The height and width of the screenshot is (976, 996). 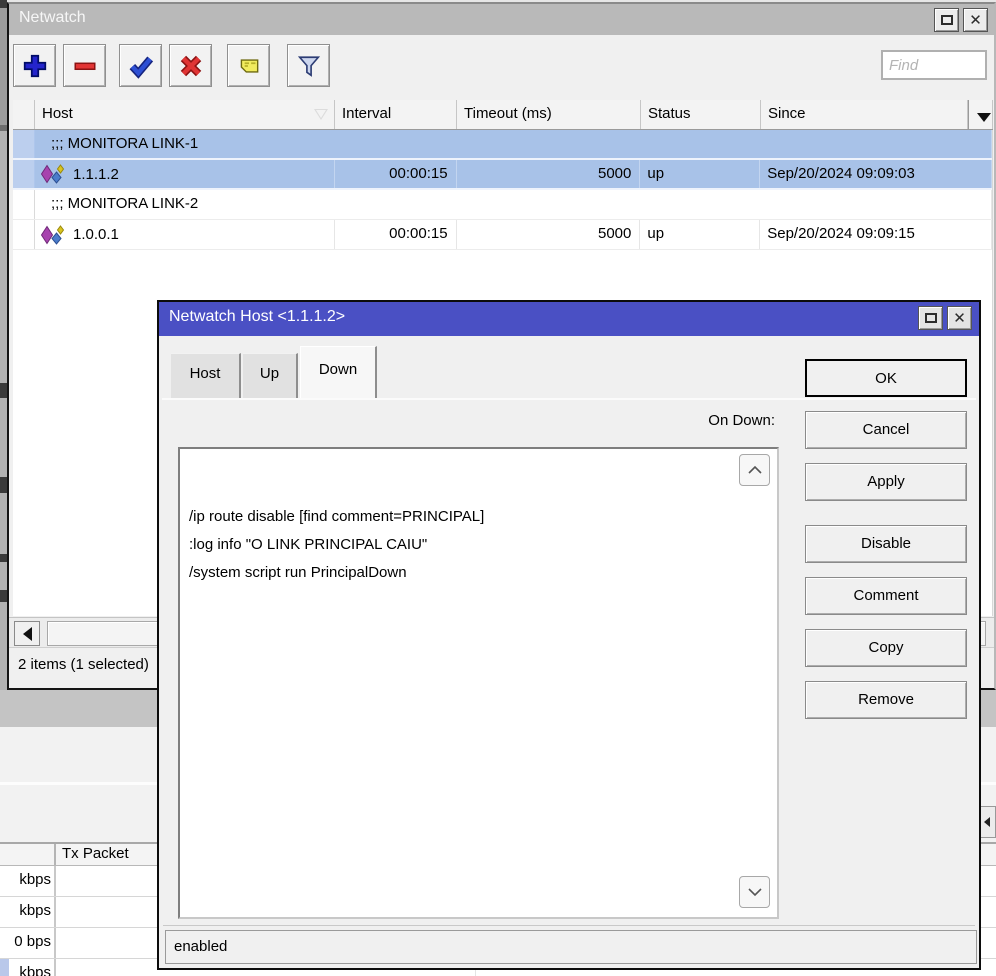 What do you see at coordinates (3, 345) in the screenshot?
I see `background-window-edge` at bounding box center [3, 345].